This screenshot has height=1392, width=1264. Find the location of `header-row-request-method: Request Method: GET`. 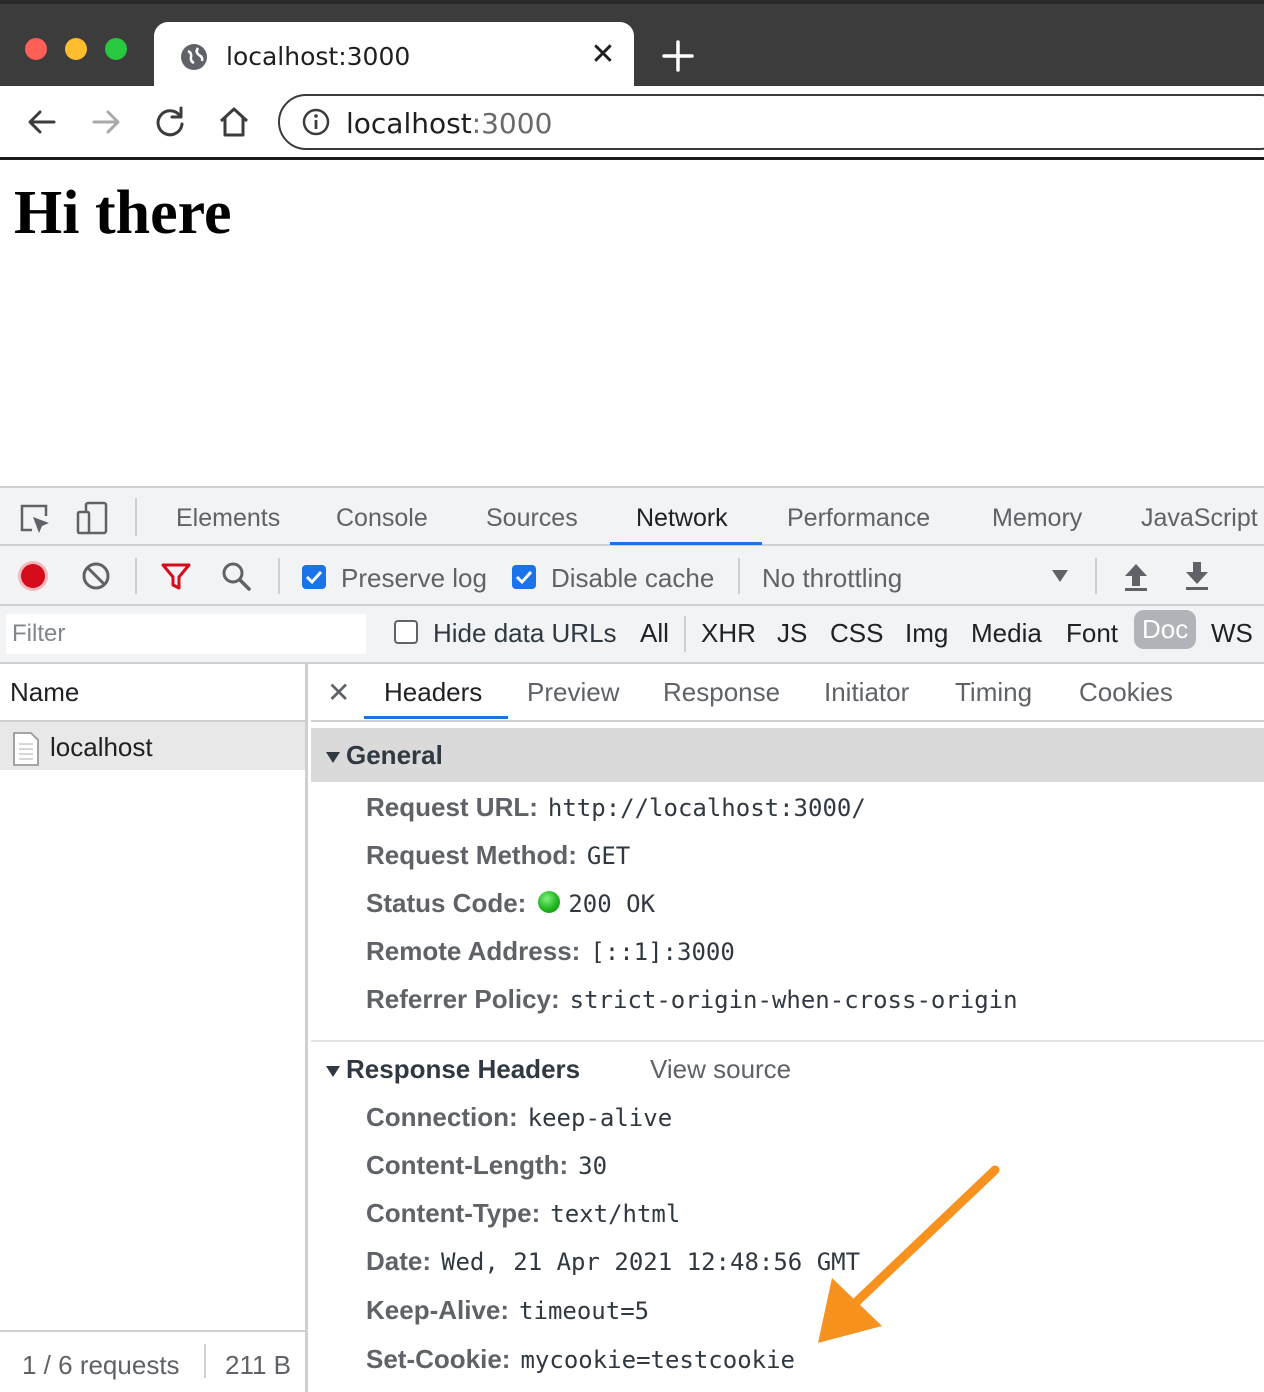

header-row-request-method: Request Method: GET is located at coordinates (498, 860).